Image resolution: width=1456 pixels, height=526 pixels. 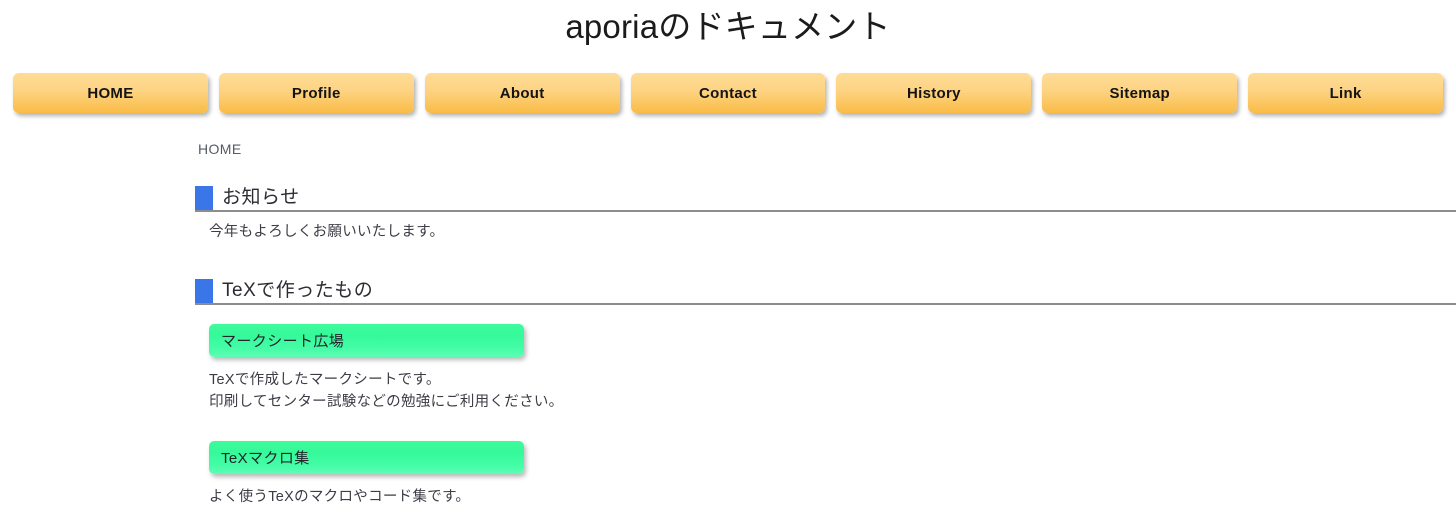 I want to click on breadcrumb: HOME, so click(x=220, y=149).